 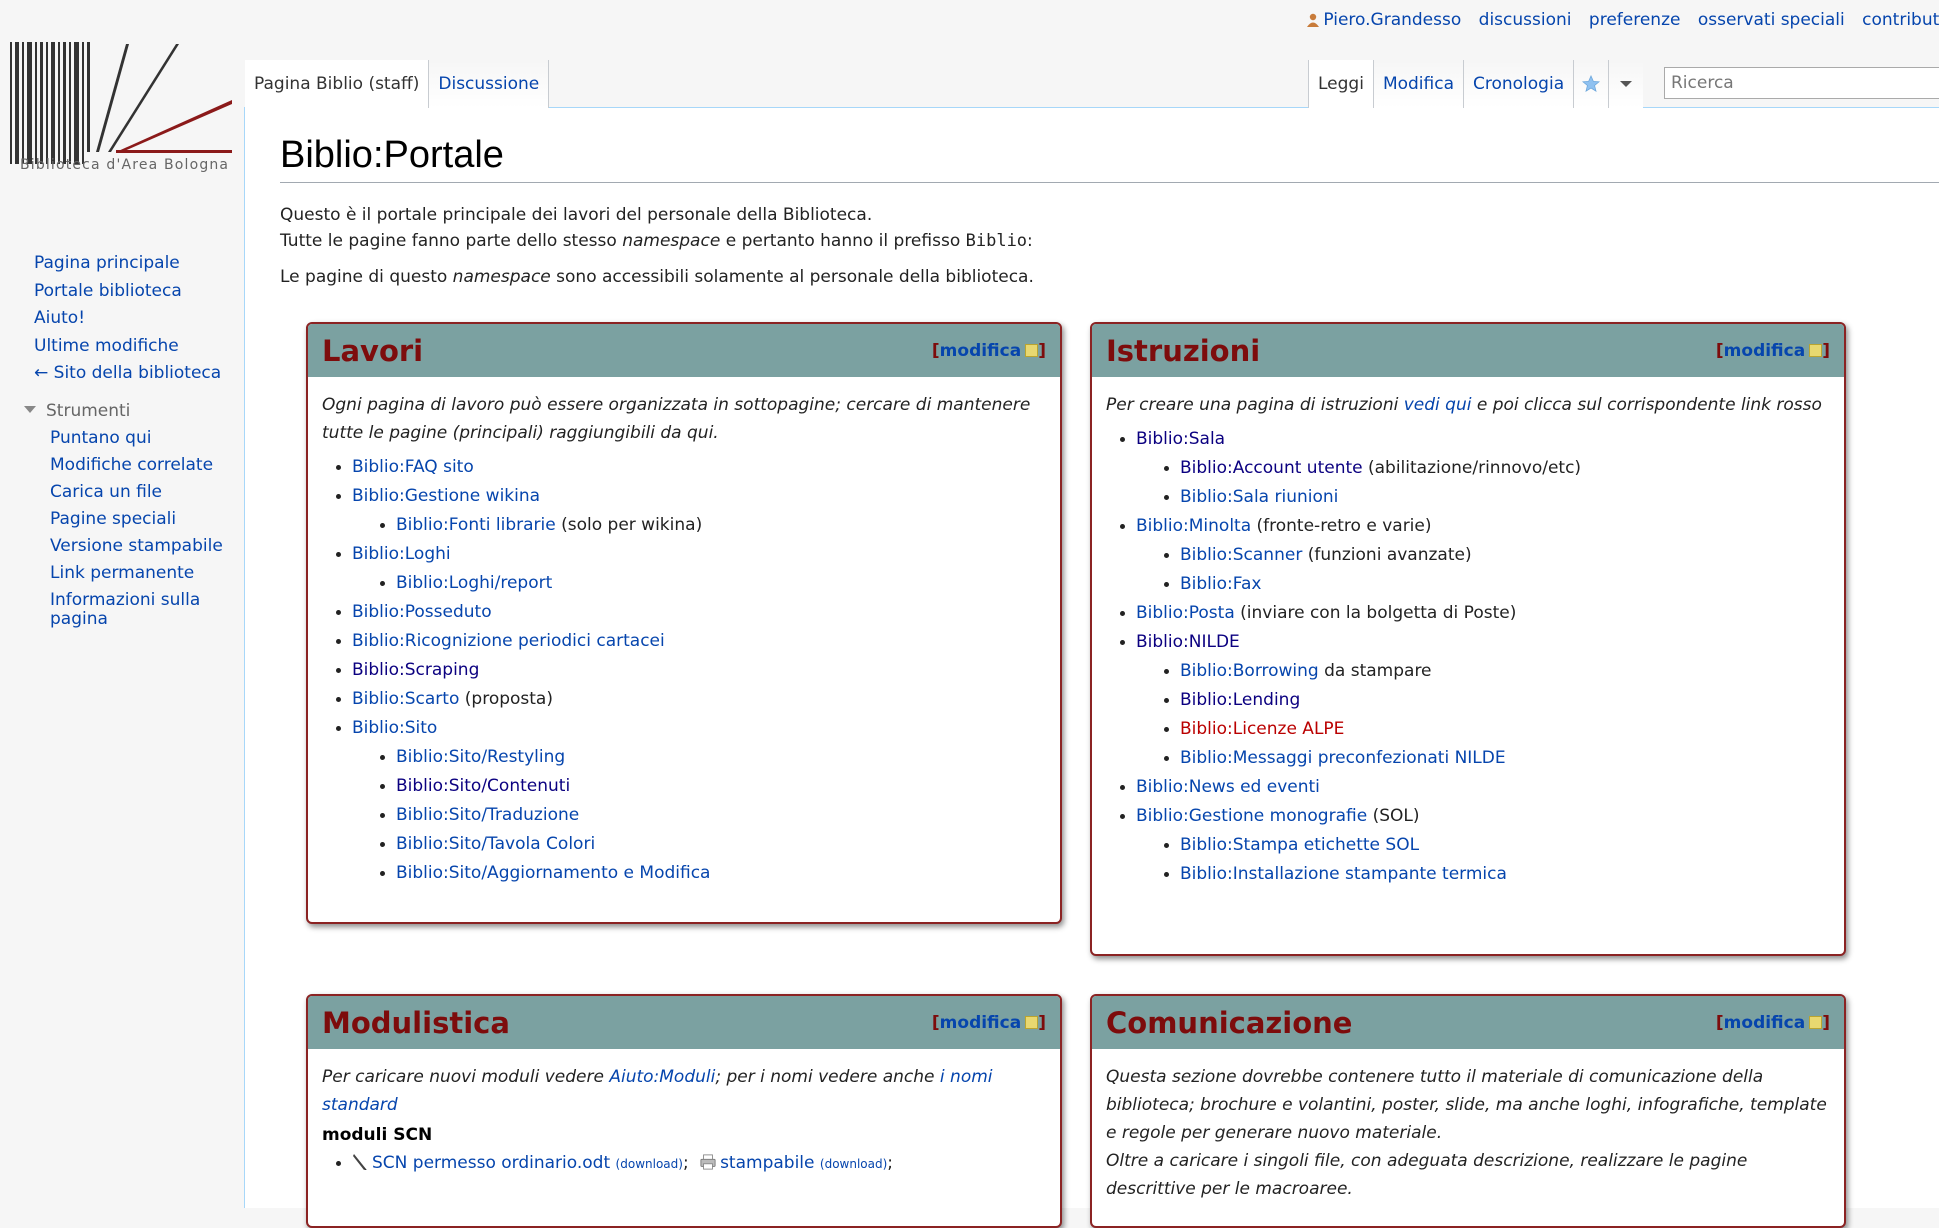 I want to click on list-link: Biblio:Gestione wikina, so click(x=446, y=496).